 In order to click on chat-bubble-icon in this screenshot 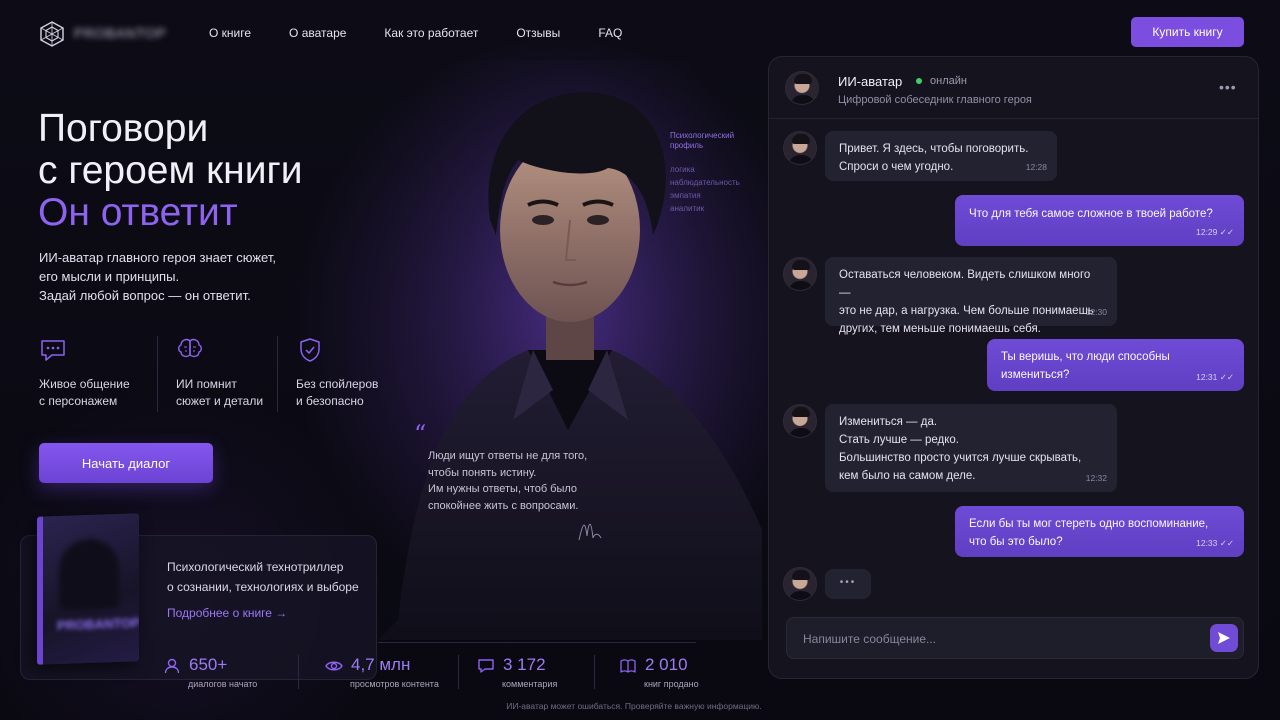, I will do `click(53, 350)`.